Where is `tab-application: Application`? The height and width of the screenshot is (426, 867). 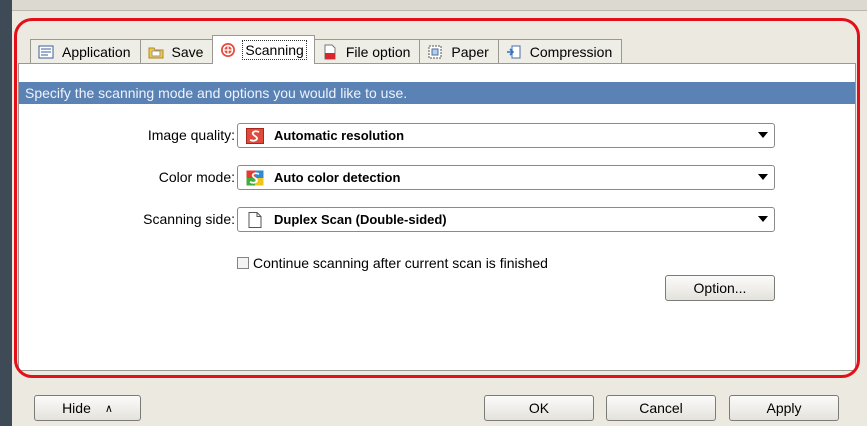
tab-application: Application is located at coordinates (85, 51).